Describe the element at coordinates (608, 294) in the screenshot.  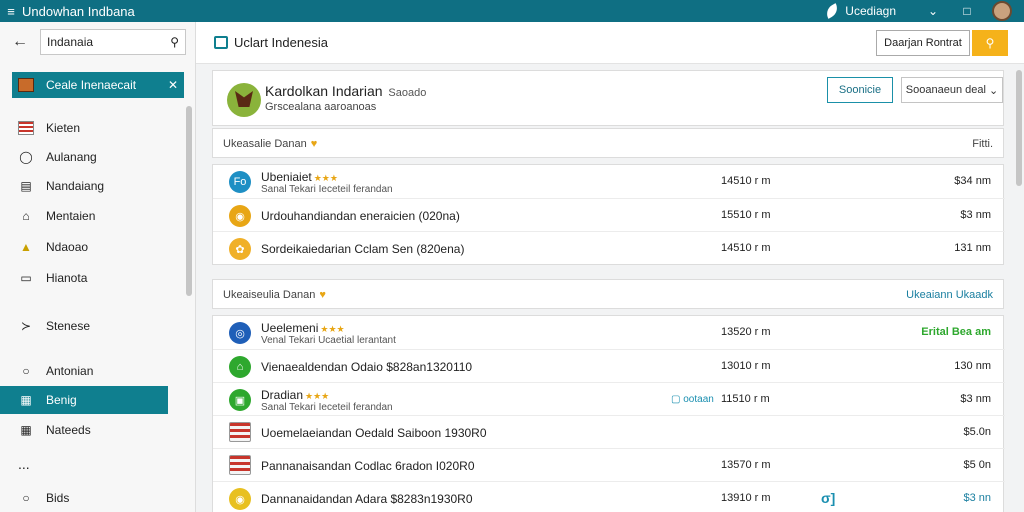
I see `section-header-2: Ukeaiseulia Danan ♥ Ukeaiann Ukaadk` at that location.